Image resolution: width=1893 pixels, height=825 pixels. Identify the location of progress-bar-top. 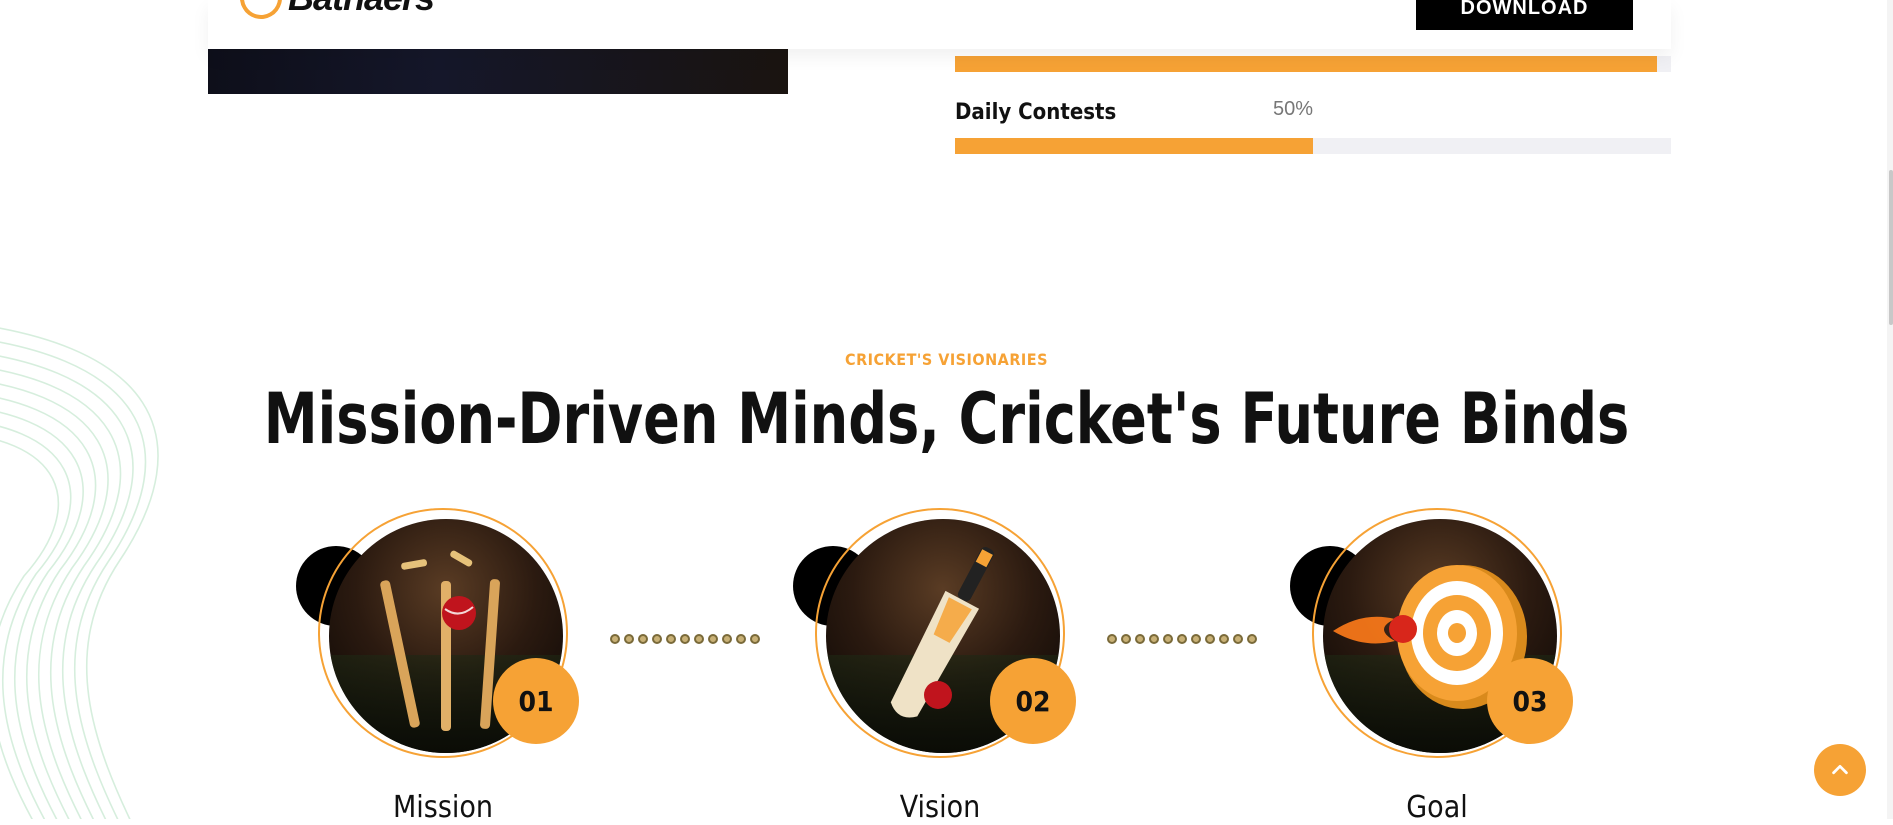
(1313, 64).